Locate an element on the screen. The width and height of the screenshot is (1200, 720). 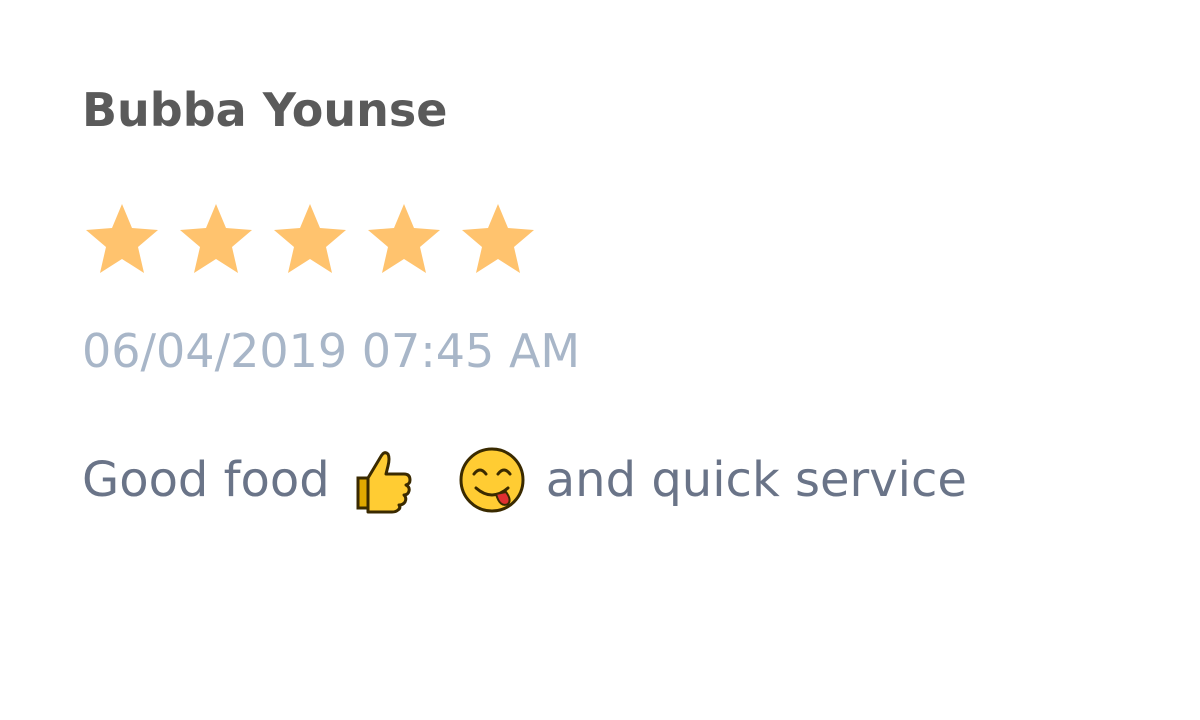
thumbs-up-icon is located at coordinates (384, 480).